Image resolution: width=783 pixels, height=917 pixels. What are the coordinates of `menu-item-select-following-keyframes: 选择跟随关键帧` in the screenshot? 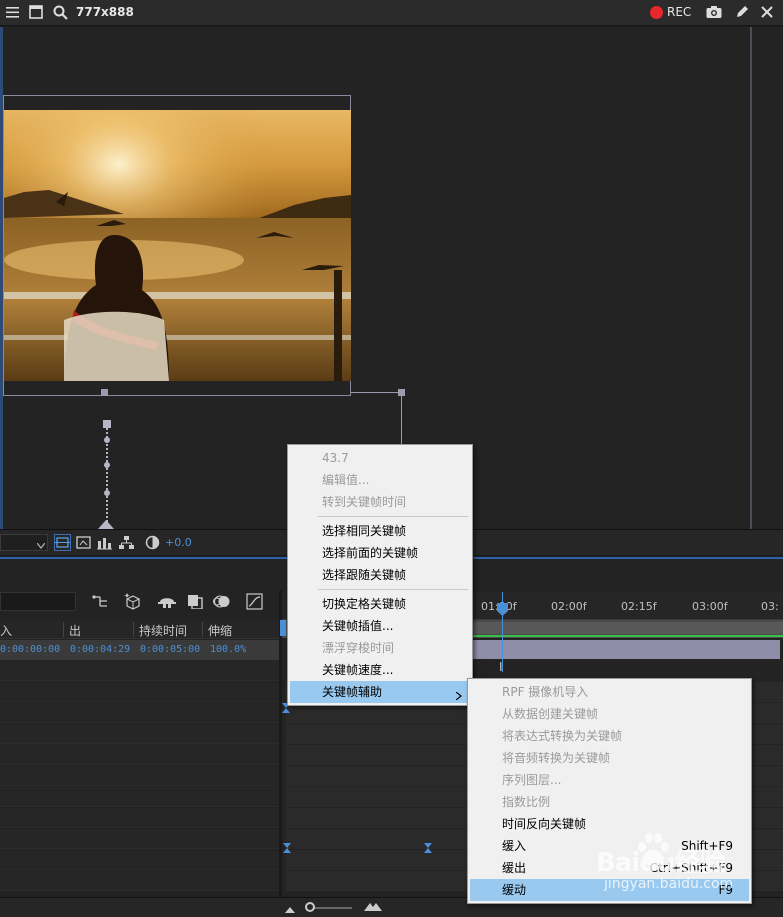 It's located at (380, 575).